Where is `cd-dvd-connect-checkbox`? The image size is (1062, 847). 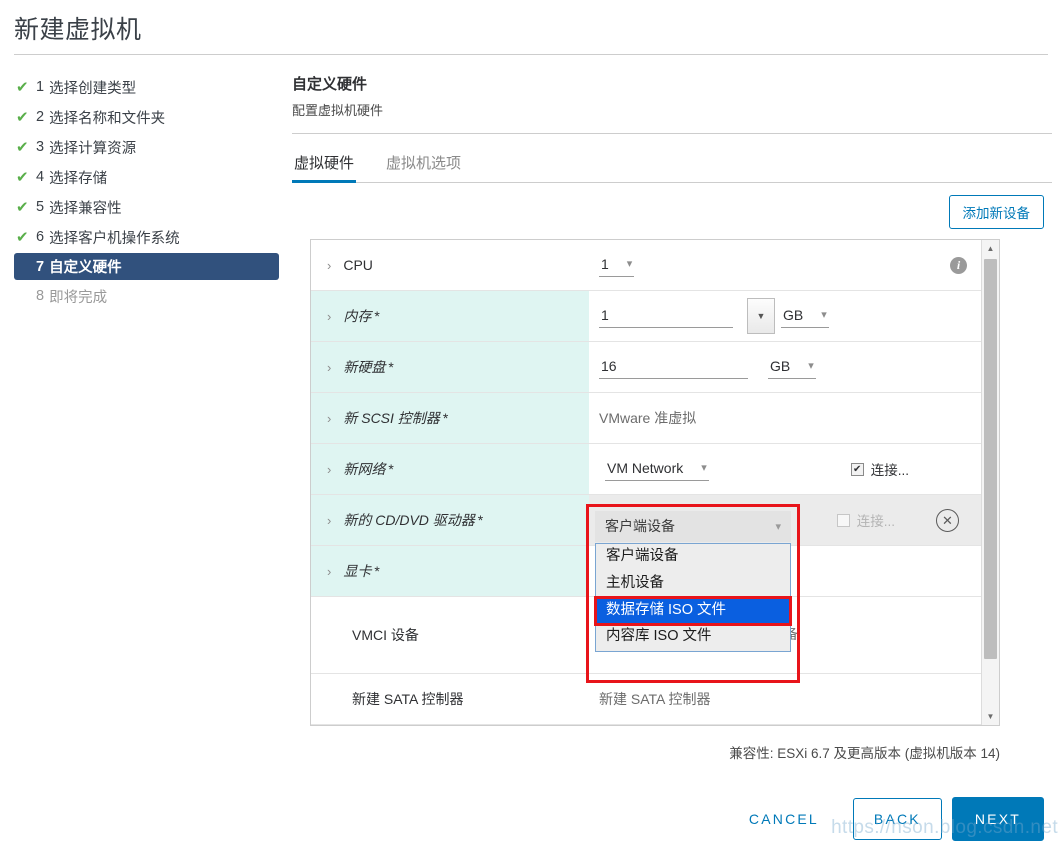
cd-dvd-connect-checkbox is located at coordinates (843, 520).